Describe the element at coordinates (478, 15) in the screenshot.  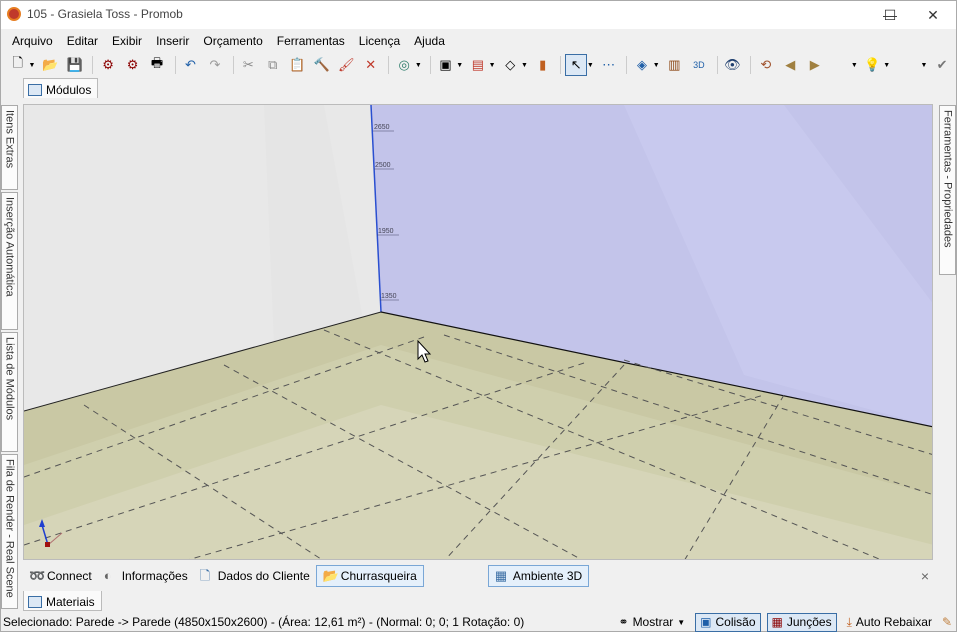
I see `title-bar: 105 - Grasiela Toss - Promob — ☐ ✕` at that location.